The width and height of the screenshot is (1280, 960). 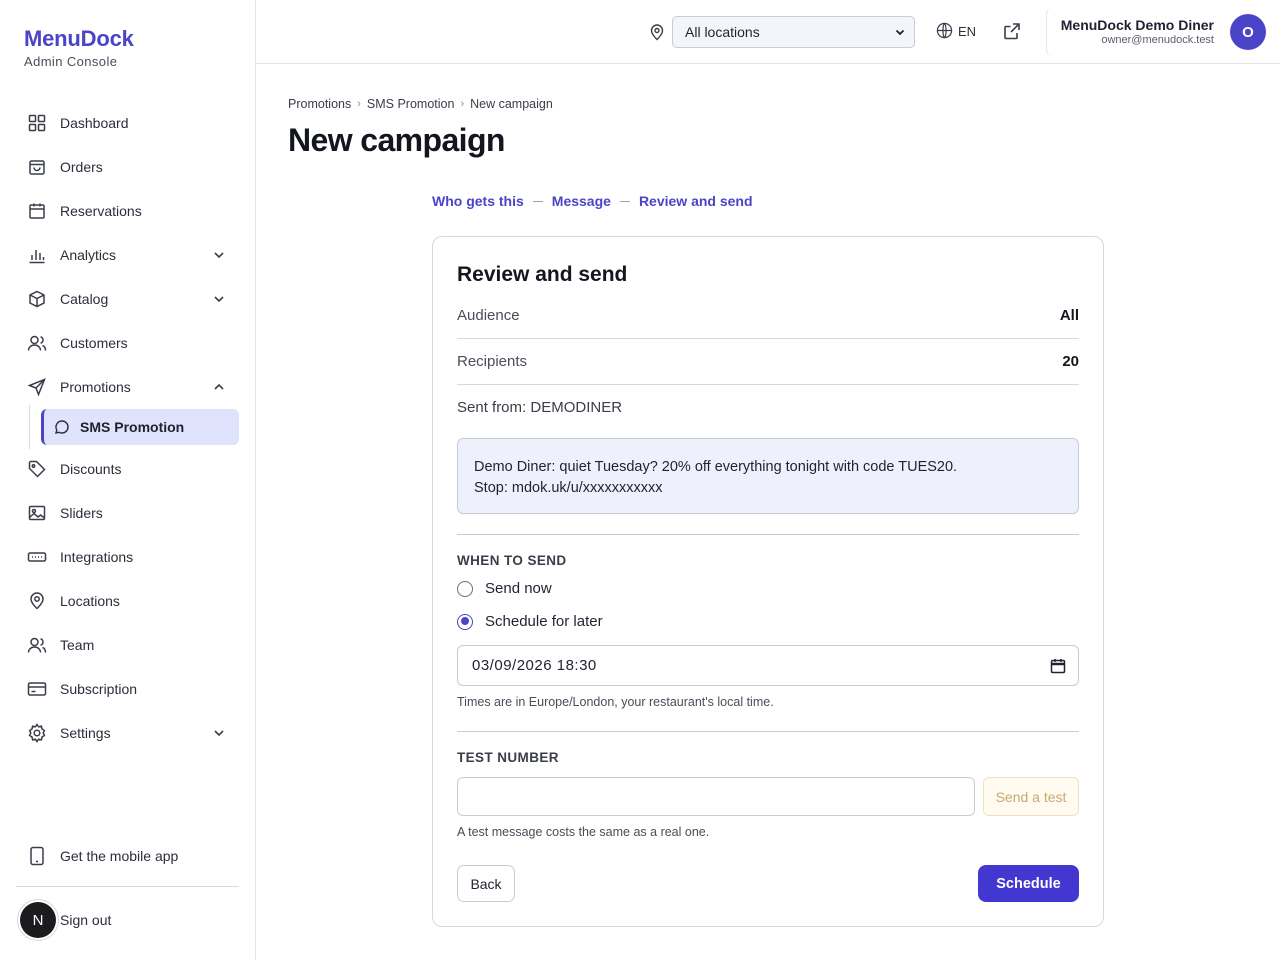 I want to click on sidebar-item-reservations: Reservations, so click(x=127, y=211).